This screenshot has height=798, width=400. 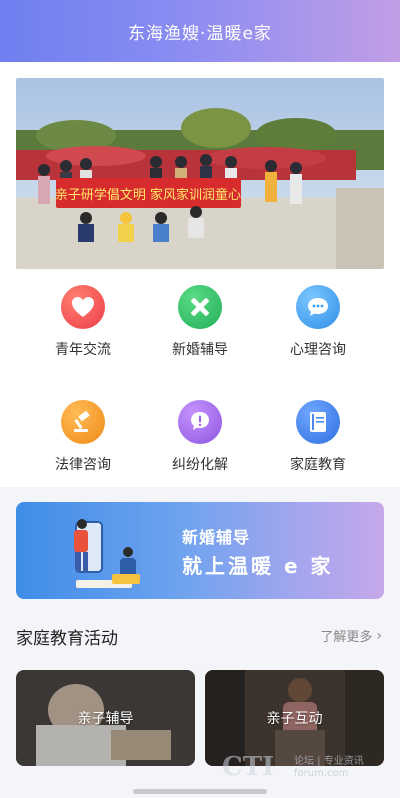 I want to click on book-icon, so click(x=318, y=422).